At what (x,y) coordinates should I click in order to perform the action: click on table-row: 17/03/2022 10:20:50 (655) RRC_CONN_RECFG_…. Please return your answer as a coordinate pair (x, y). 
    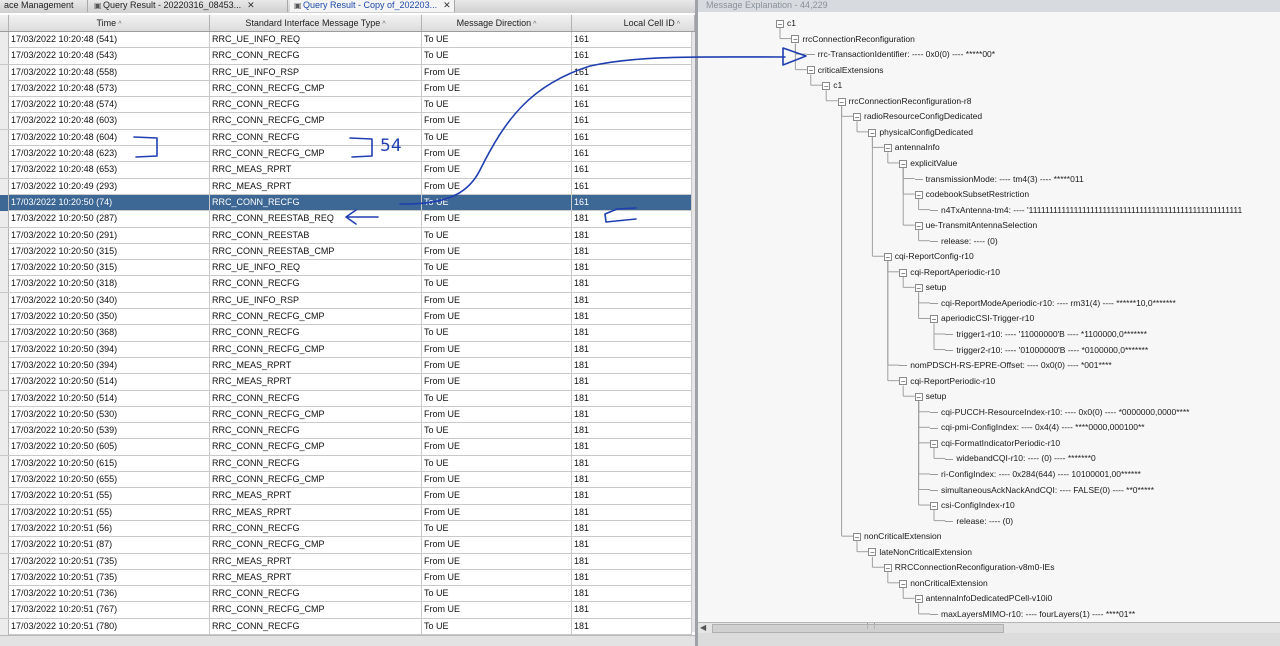
    Looking at the image, I should click on (346, 480).